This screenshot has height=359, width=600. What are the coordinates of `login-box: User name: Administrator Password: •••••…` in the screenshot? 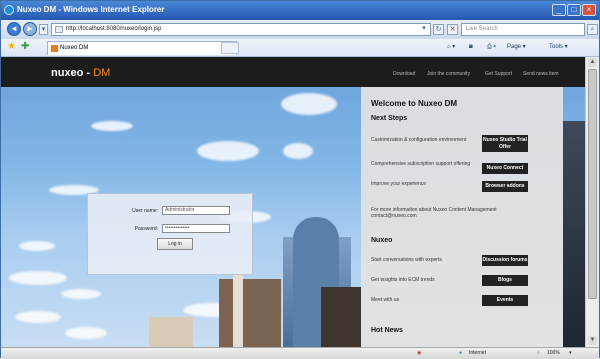 It's located at (170, 234).